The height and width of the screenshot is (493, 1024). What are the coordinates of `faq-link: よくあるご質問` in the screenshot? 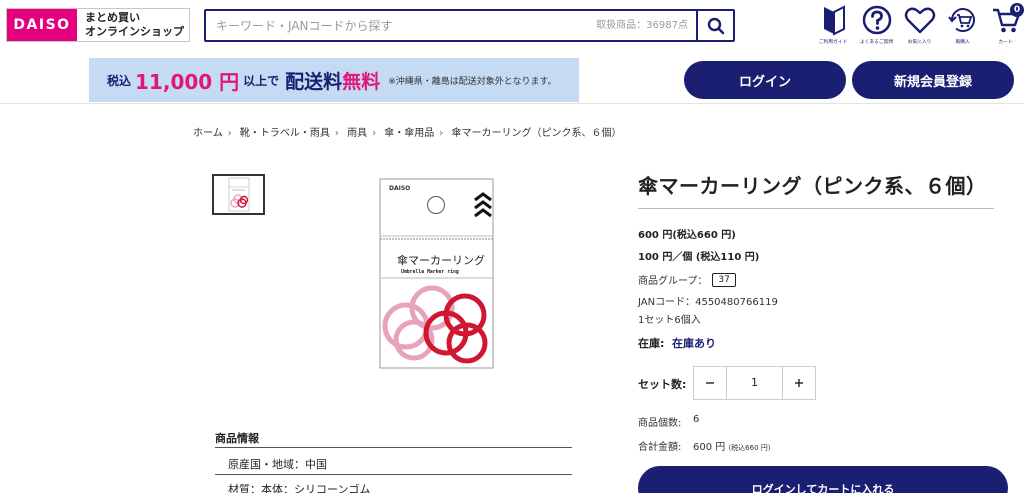 It's located at (876, 24).